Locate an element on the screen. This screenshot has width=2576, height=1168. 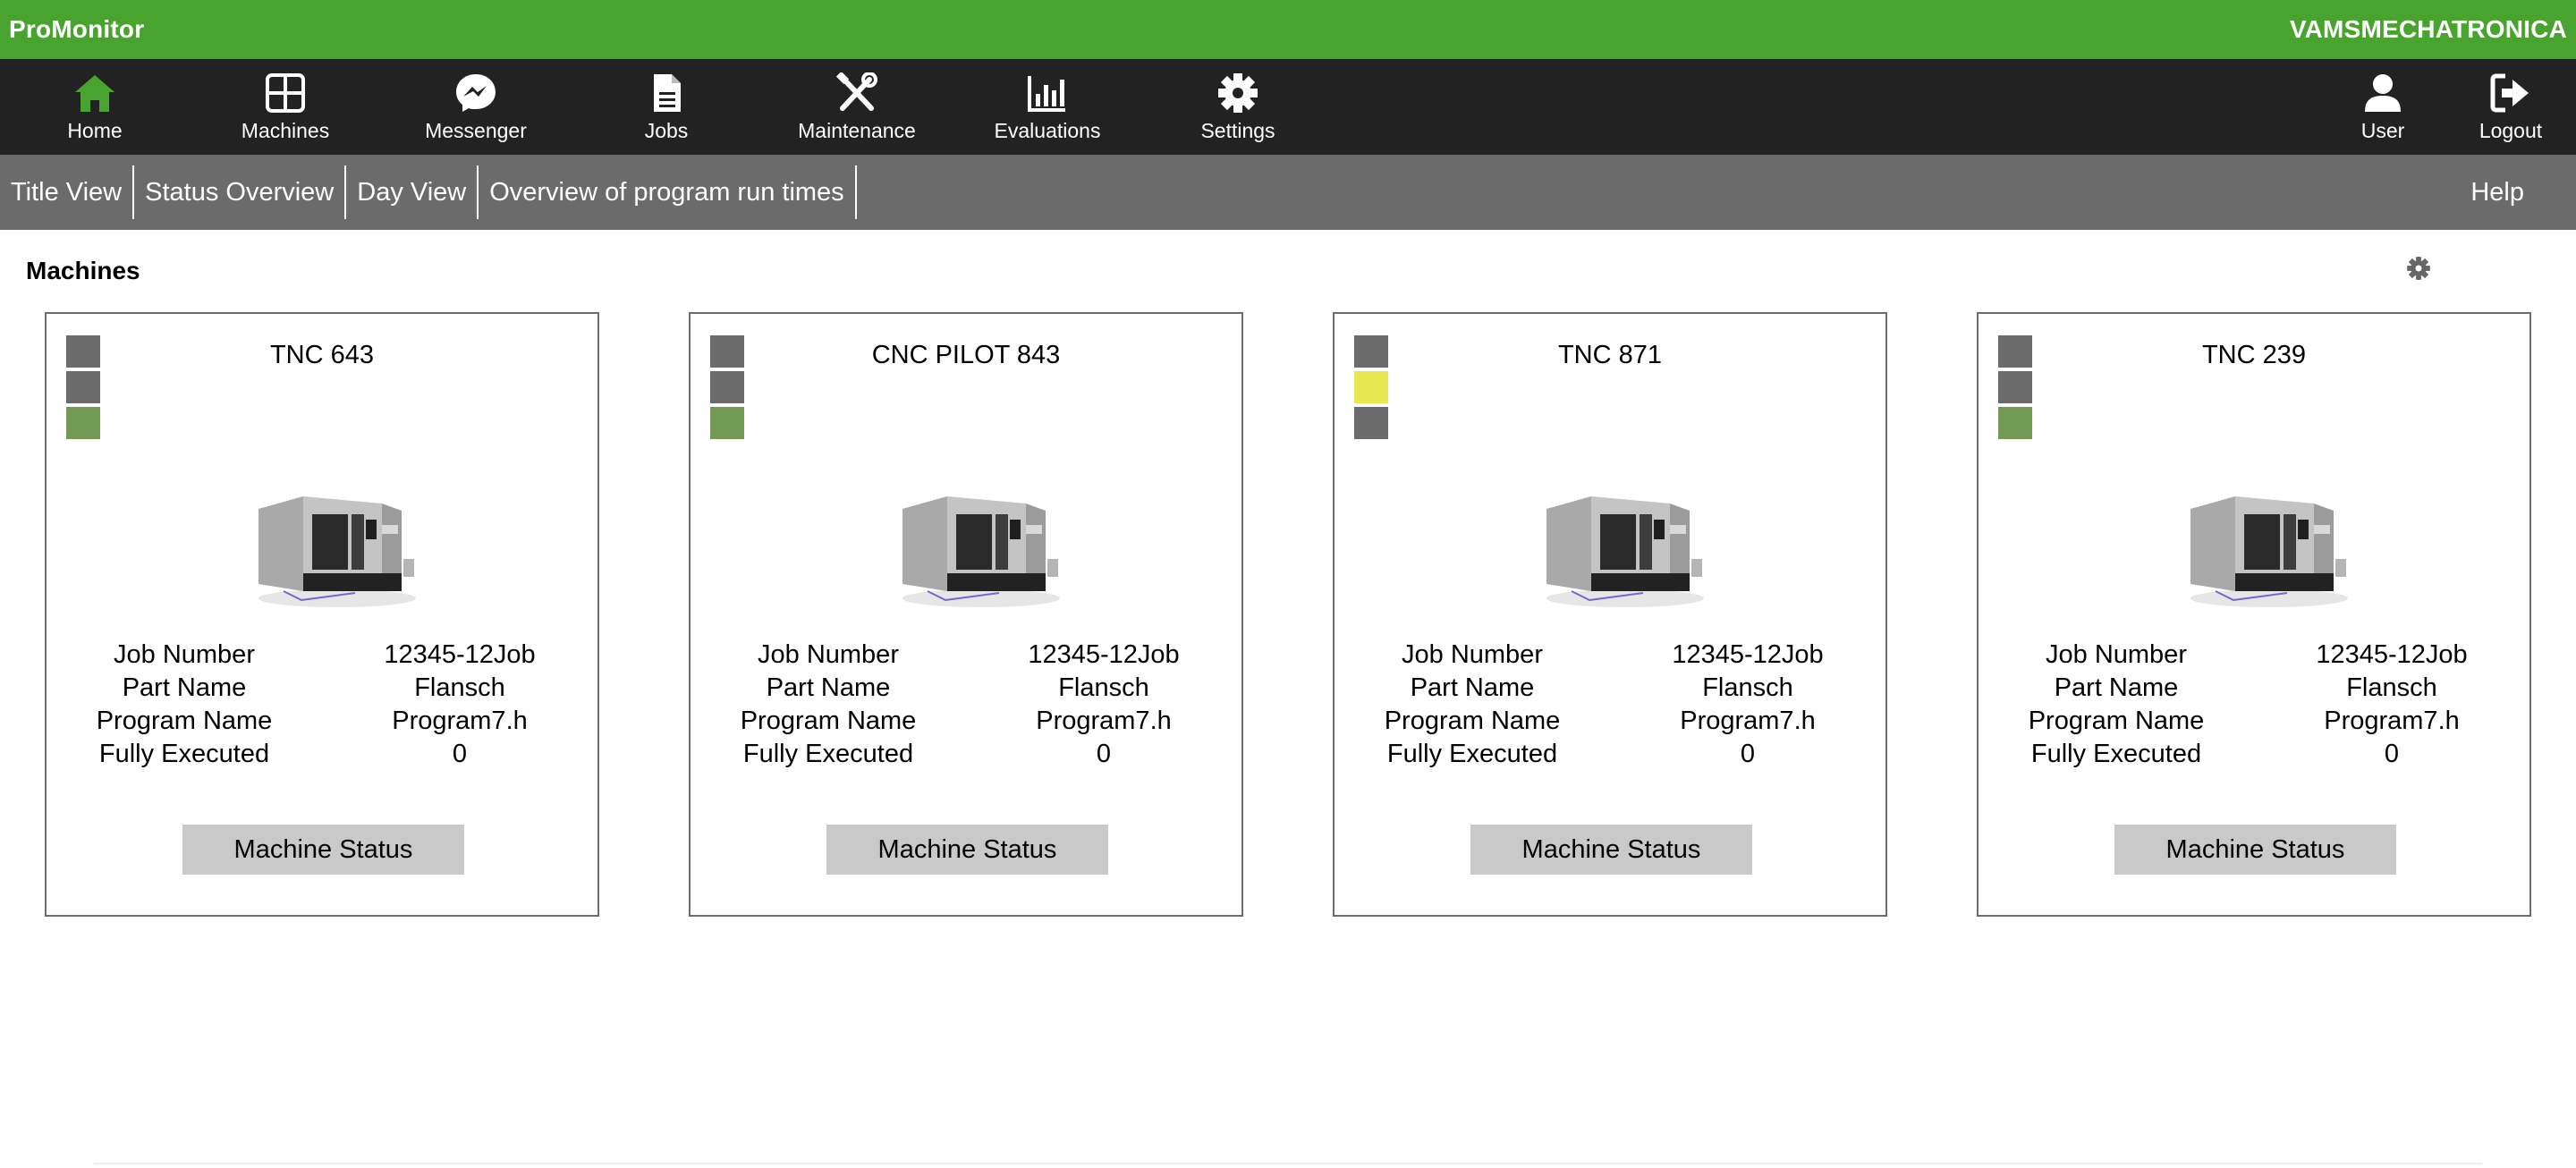
user-icon is located at coordinates (2383, 93).